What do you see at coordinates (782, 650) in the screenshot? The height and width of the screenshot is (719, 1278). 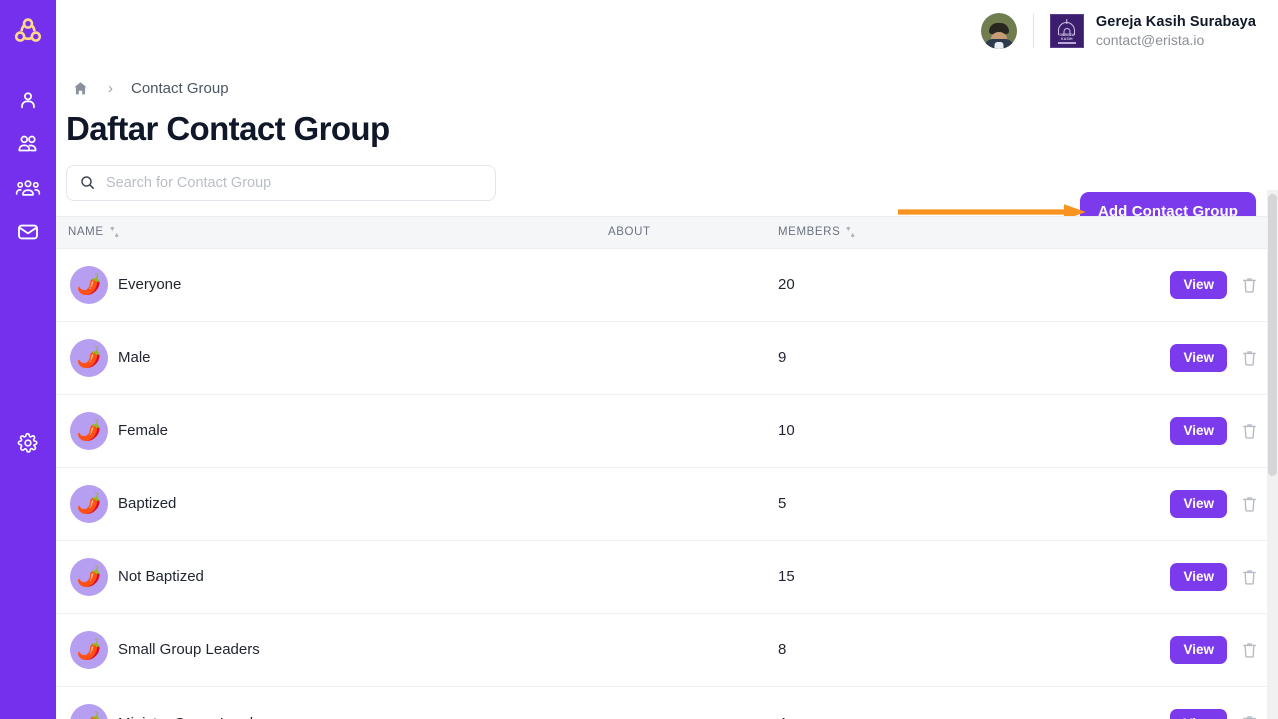 I see `row-members: 8` at bounding box center [782, 650].